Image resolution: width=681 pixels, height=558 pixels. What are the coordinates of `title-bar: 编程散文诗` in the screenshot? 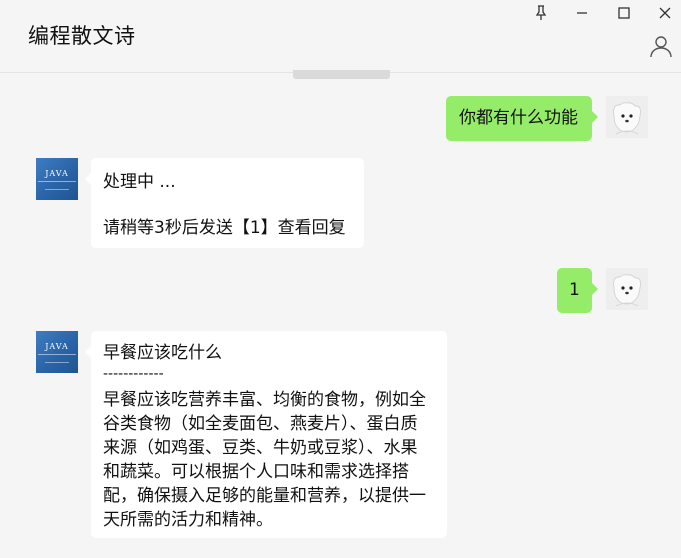 It's located at (340, 36).